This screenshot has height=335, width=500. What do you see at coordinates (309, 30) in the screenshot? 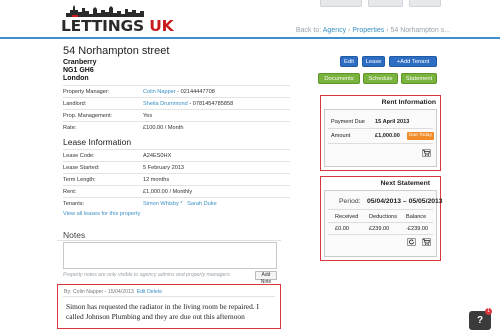
I see `breadcrumb-prefix: Back to:` at bounding box center [309, 30].